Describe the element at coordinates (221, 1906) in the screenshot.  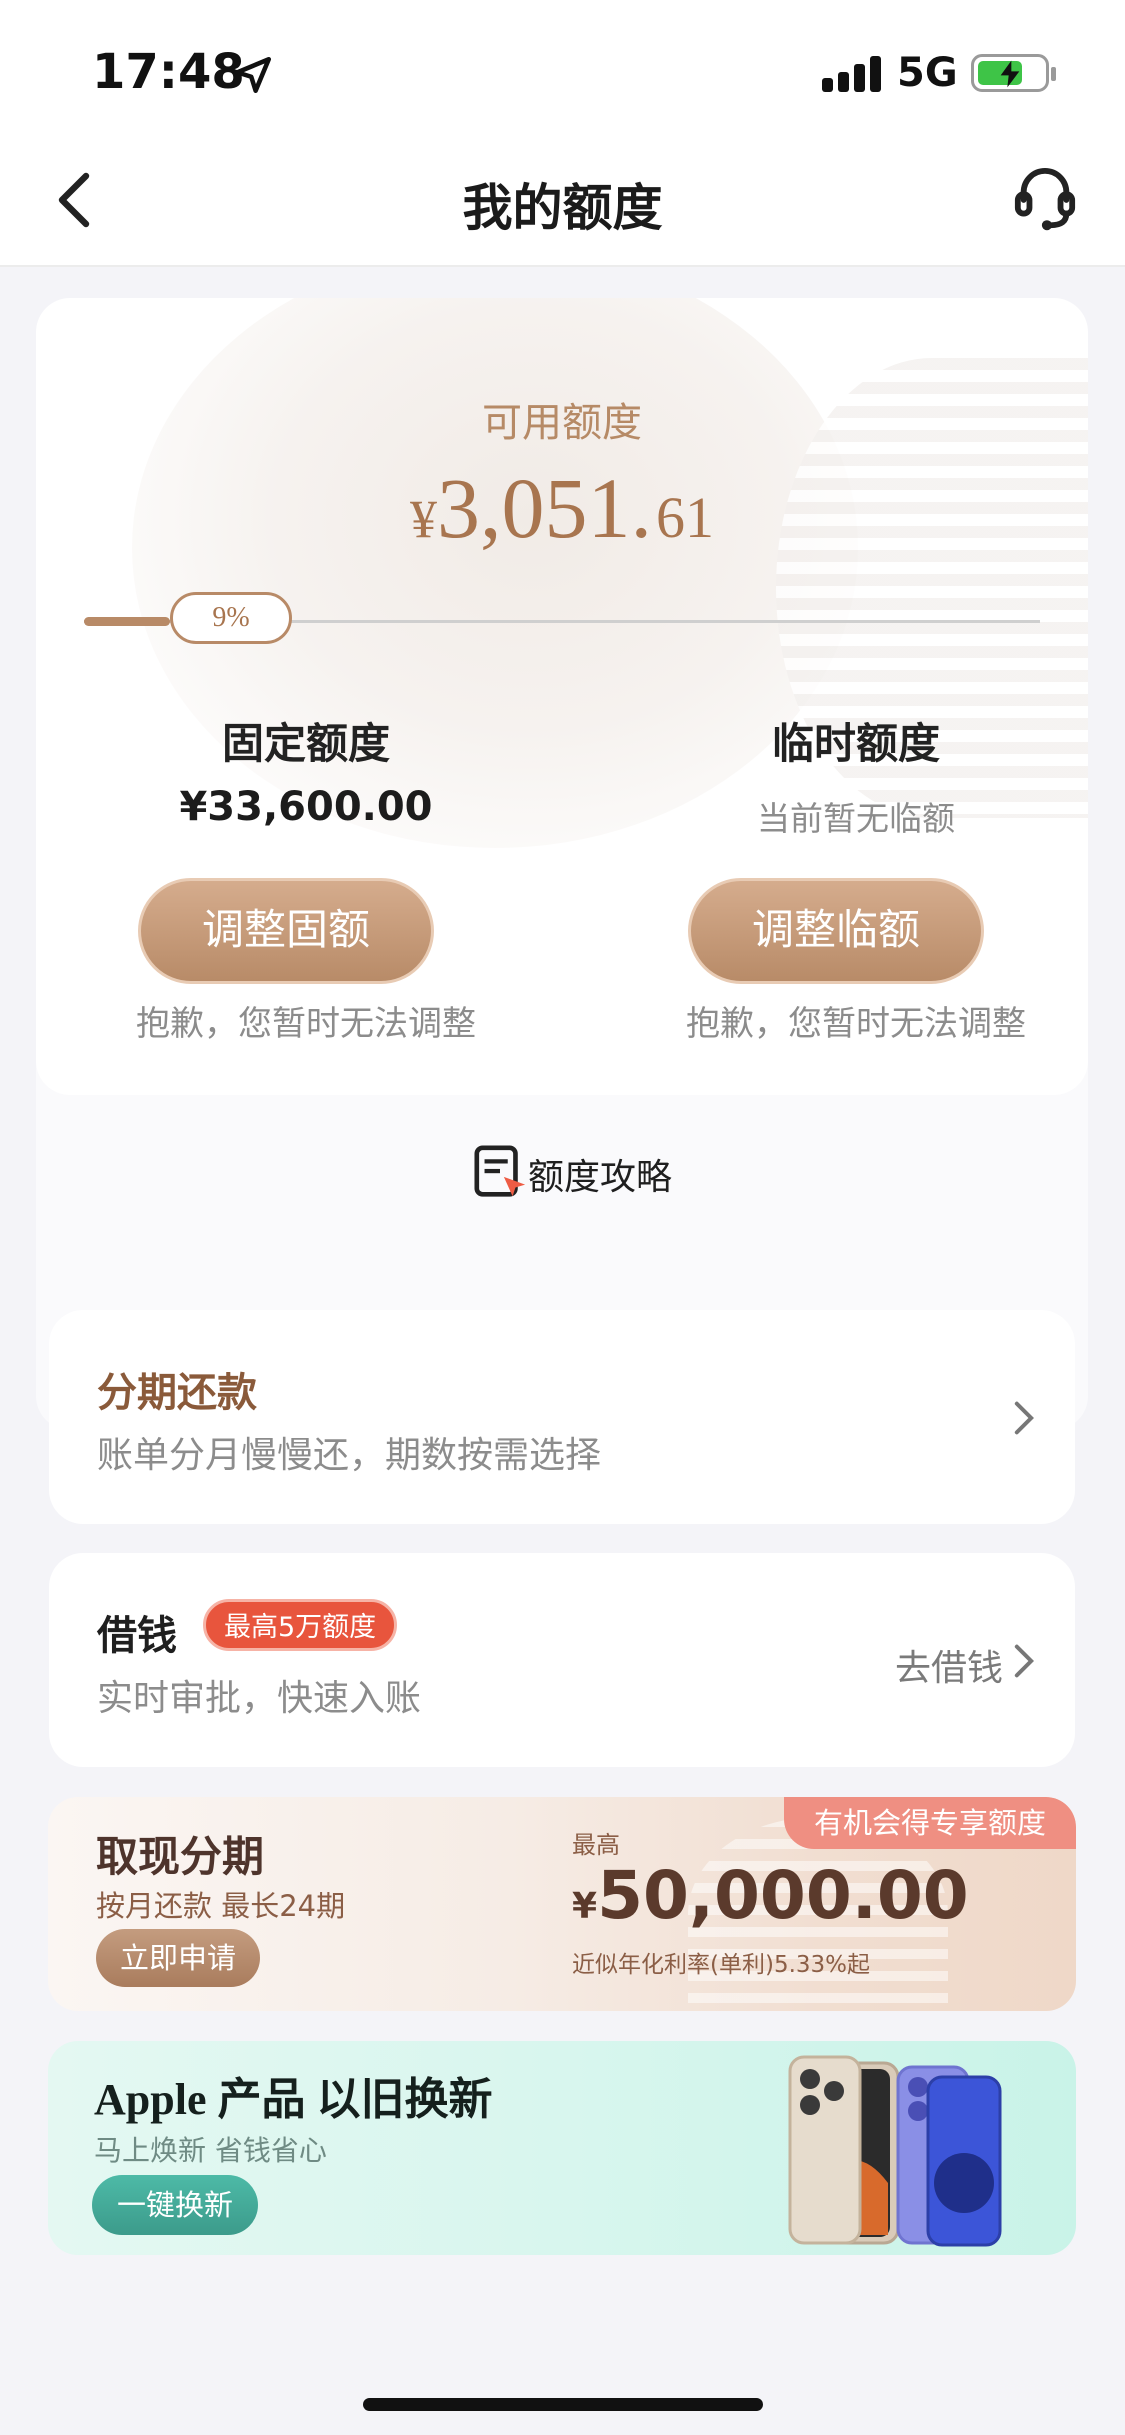
I see `cash-installment-subtitle: 按月还款 最长24期` at that location.